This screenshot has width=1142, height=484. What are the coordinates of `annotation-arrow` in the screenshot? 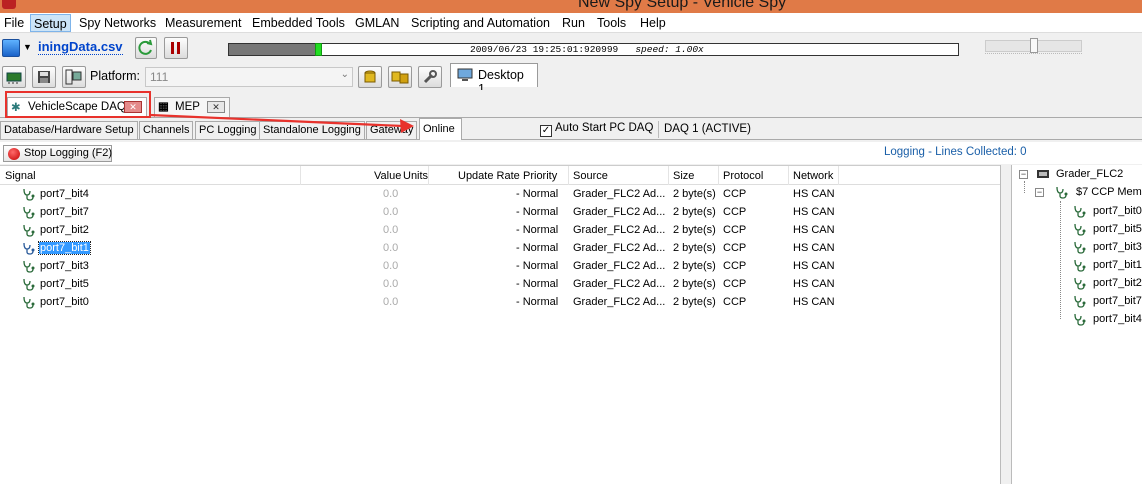 It's located at (281, 123).